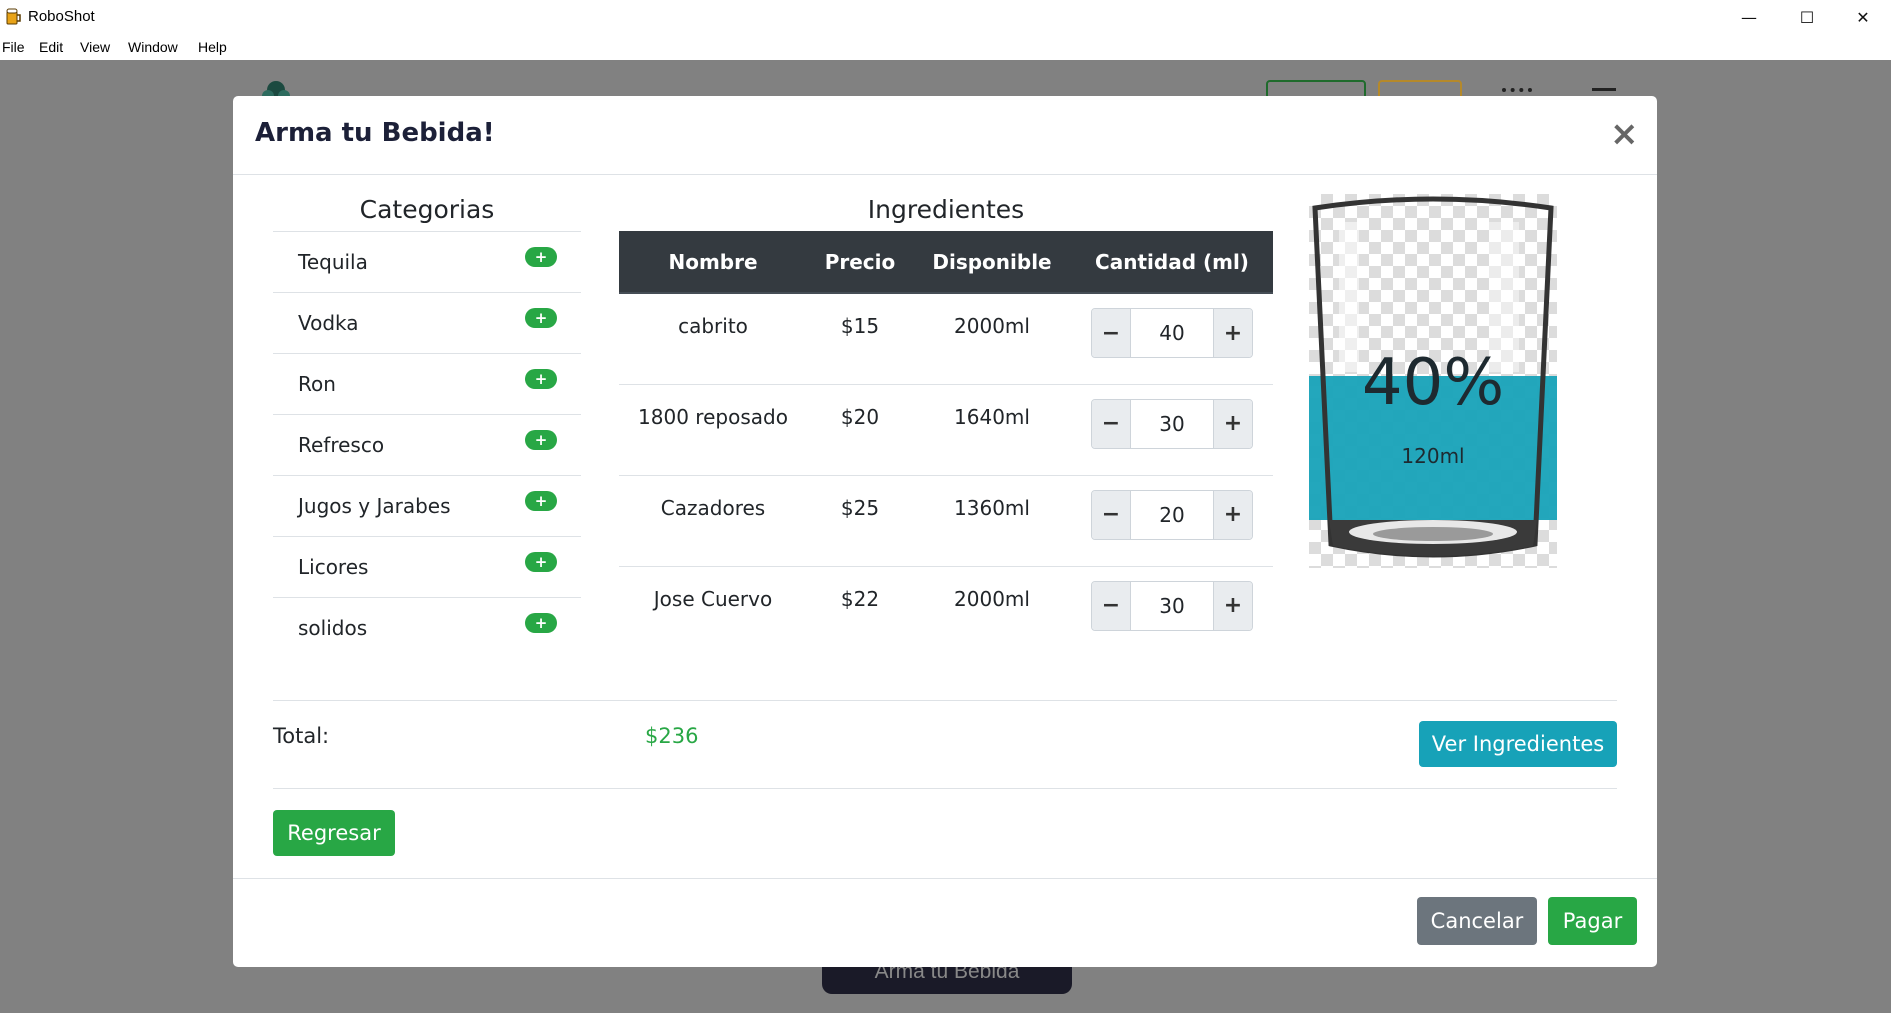 The image size is (1891, 1013). I want to click on header-precio: Precio, so click(860, 262).